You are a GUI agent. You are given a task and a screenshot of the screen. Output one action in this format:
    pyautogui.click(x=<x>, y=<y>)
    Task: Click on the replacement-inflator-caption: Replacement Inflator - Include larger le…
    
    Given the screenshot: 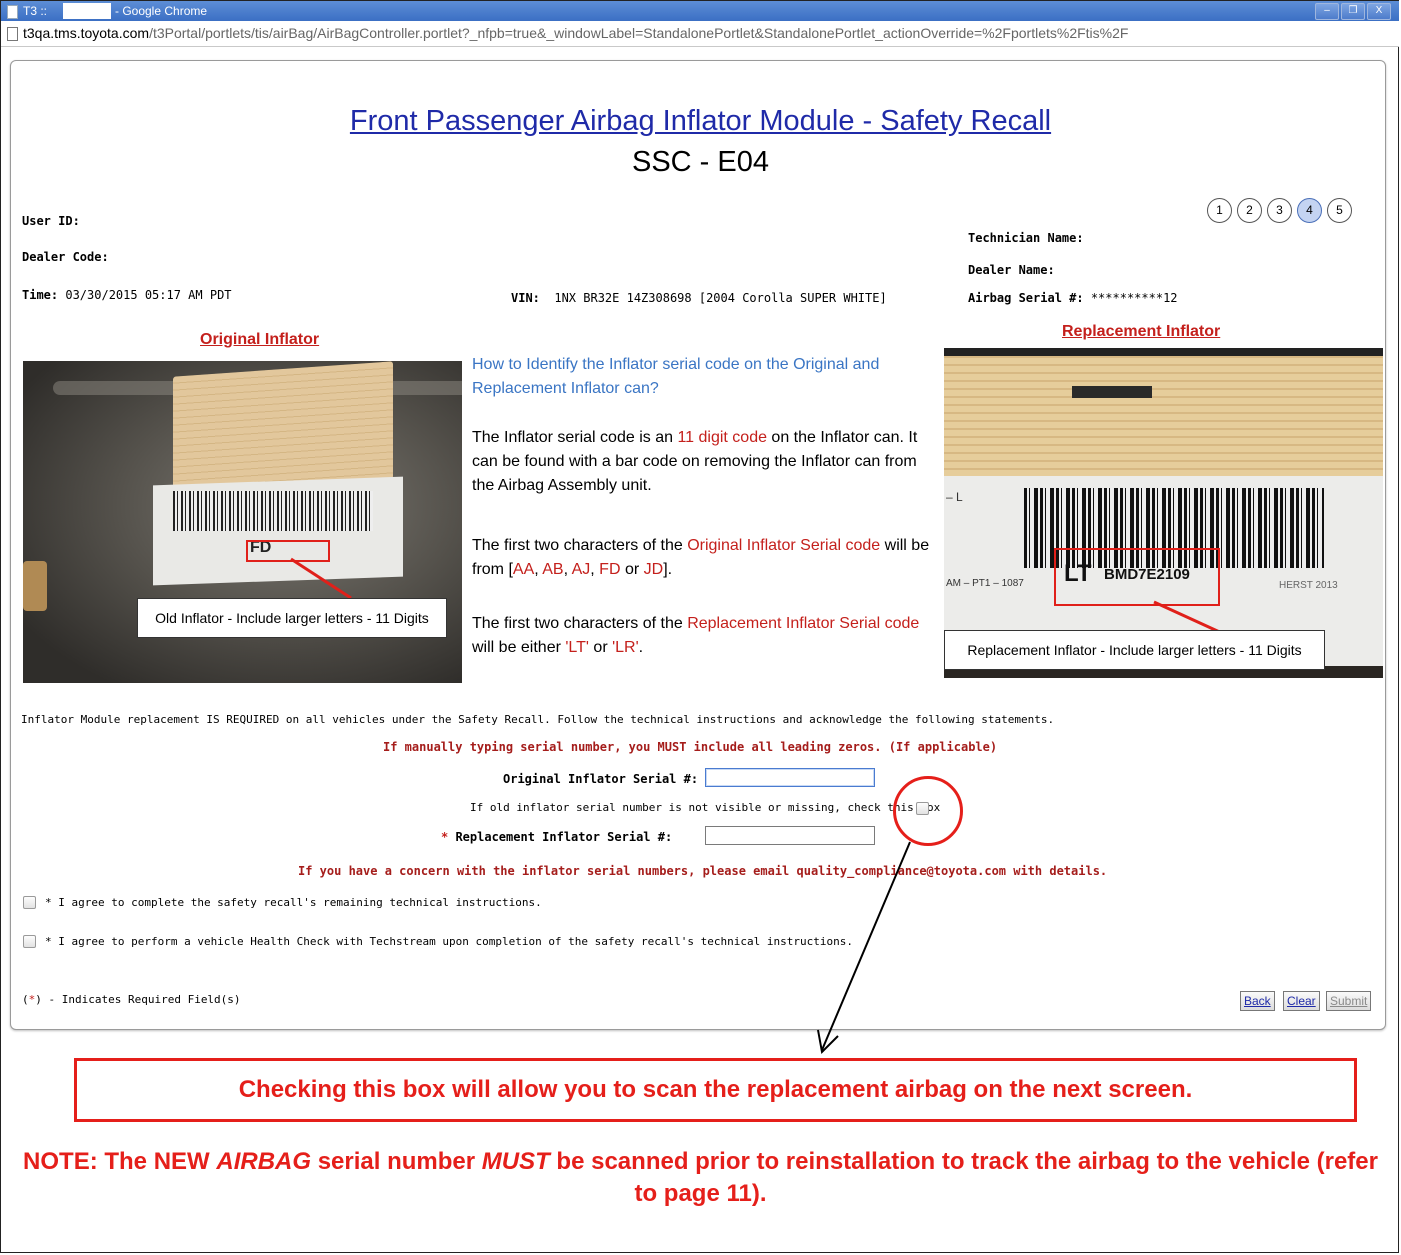 What is the action you would take?
    pyautogui.click(x=1134, y=650)
    